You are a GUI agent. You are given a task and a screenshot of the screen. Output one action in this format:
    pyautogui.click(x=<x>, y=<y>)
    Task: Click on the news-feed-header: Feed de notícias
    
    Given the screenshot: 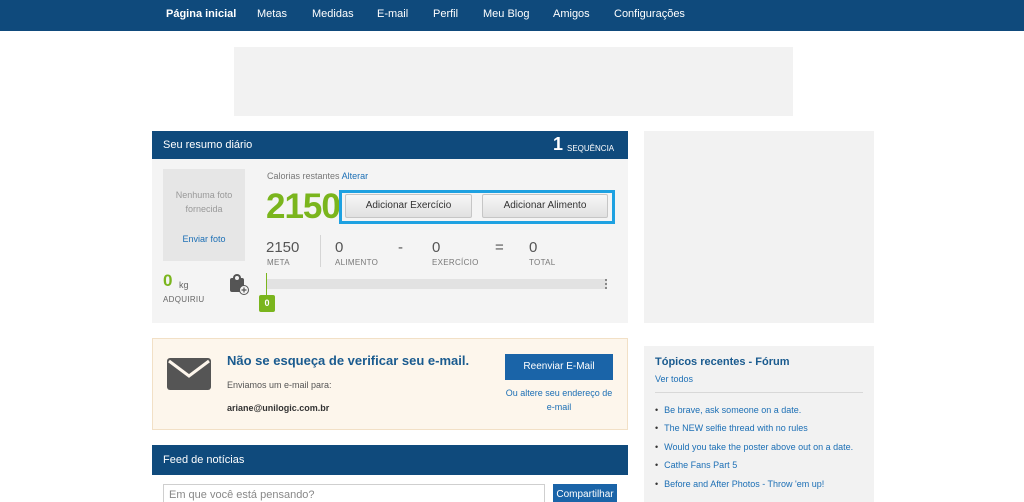 What is the action you would take?
    pyautogui.click(x=390, y=460)
    